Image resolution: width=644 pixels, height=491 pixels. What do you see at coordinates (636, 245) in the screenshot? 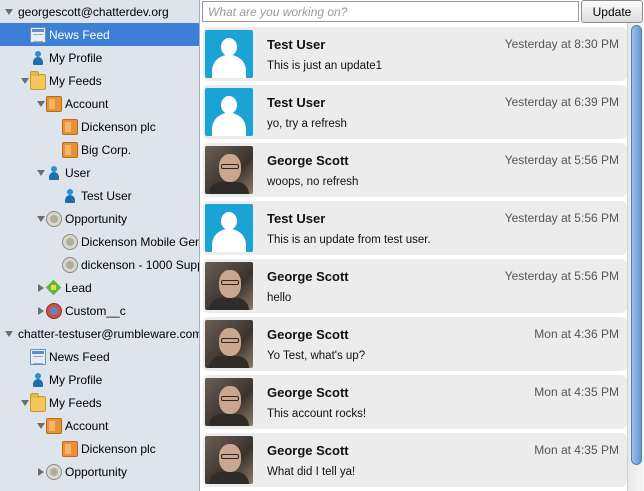
I see `scrollbar-thumb` at bounding box center [636, 245].